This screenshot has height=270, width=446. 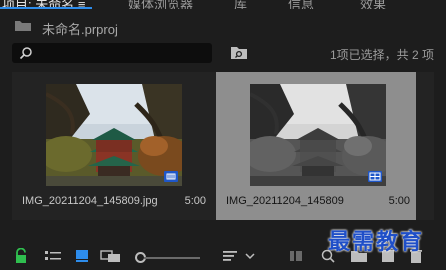 I want to click on selection-status: 1项已选择，共 2 项, so click(x=381, y=55).